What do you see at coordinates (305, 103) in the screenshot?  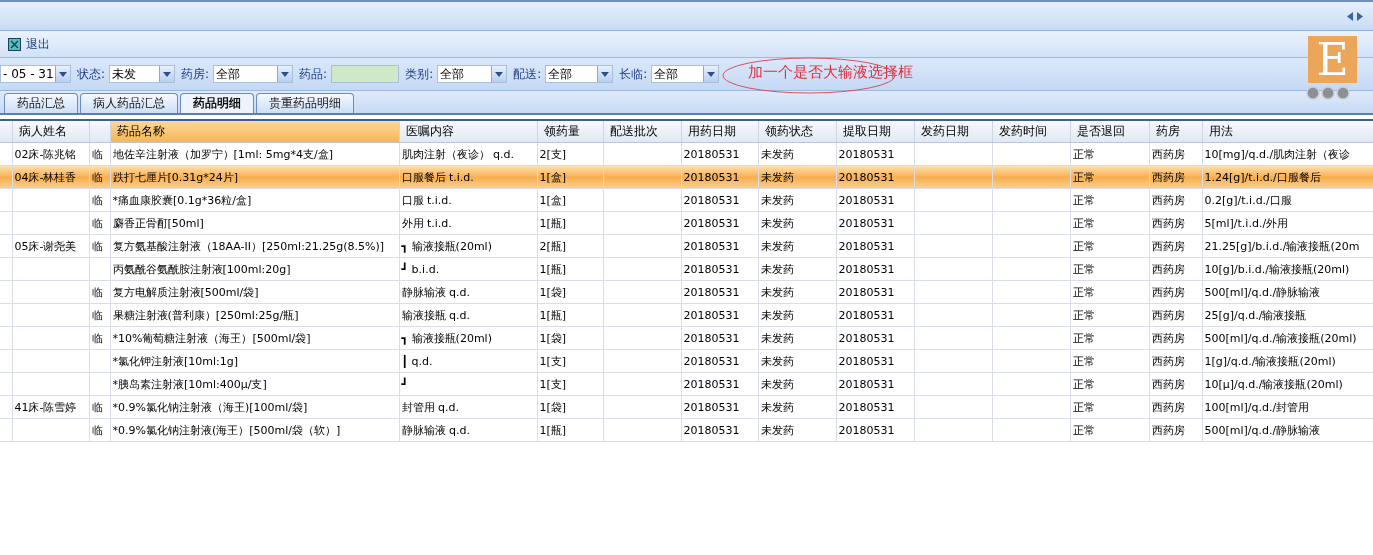 I see `tab: 贵重药品明细` at bounding box center [305, 103].